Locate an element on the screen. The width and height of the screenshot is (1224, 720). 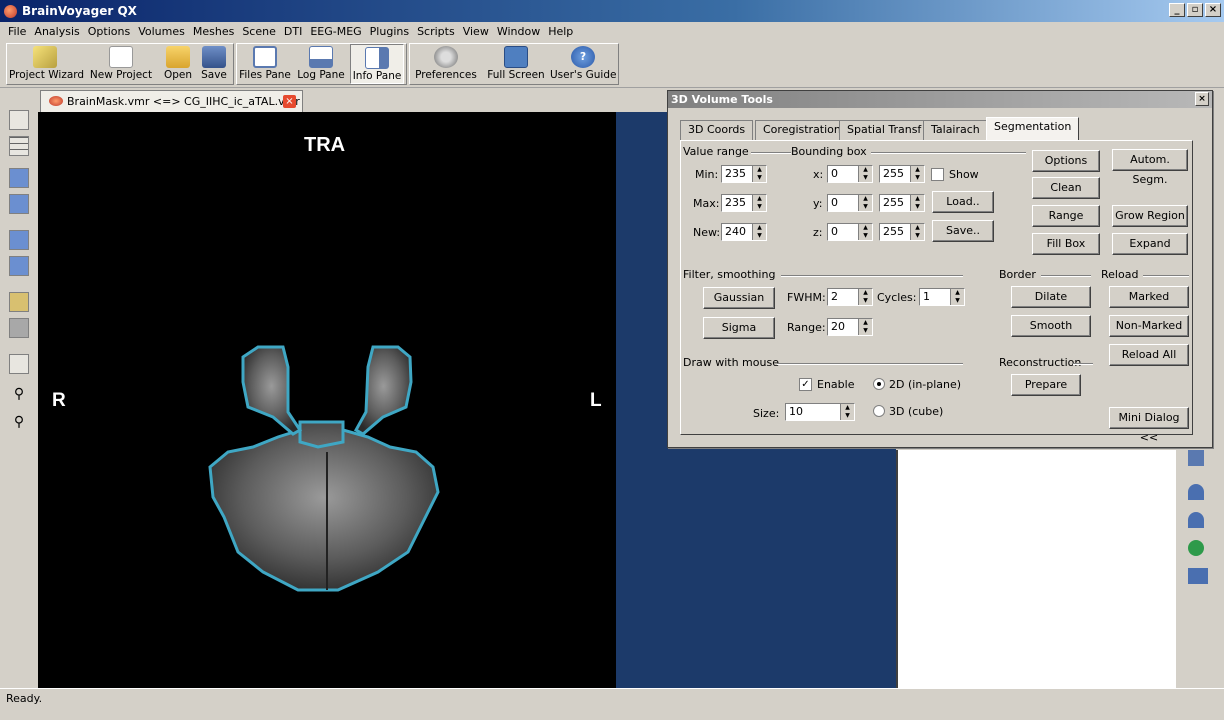
bbox-load-button: Load.. is located at coordinates (963, 202).